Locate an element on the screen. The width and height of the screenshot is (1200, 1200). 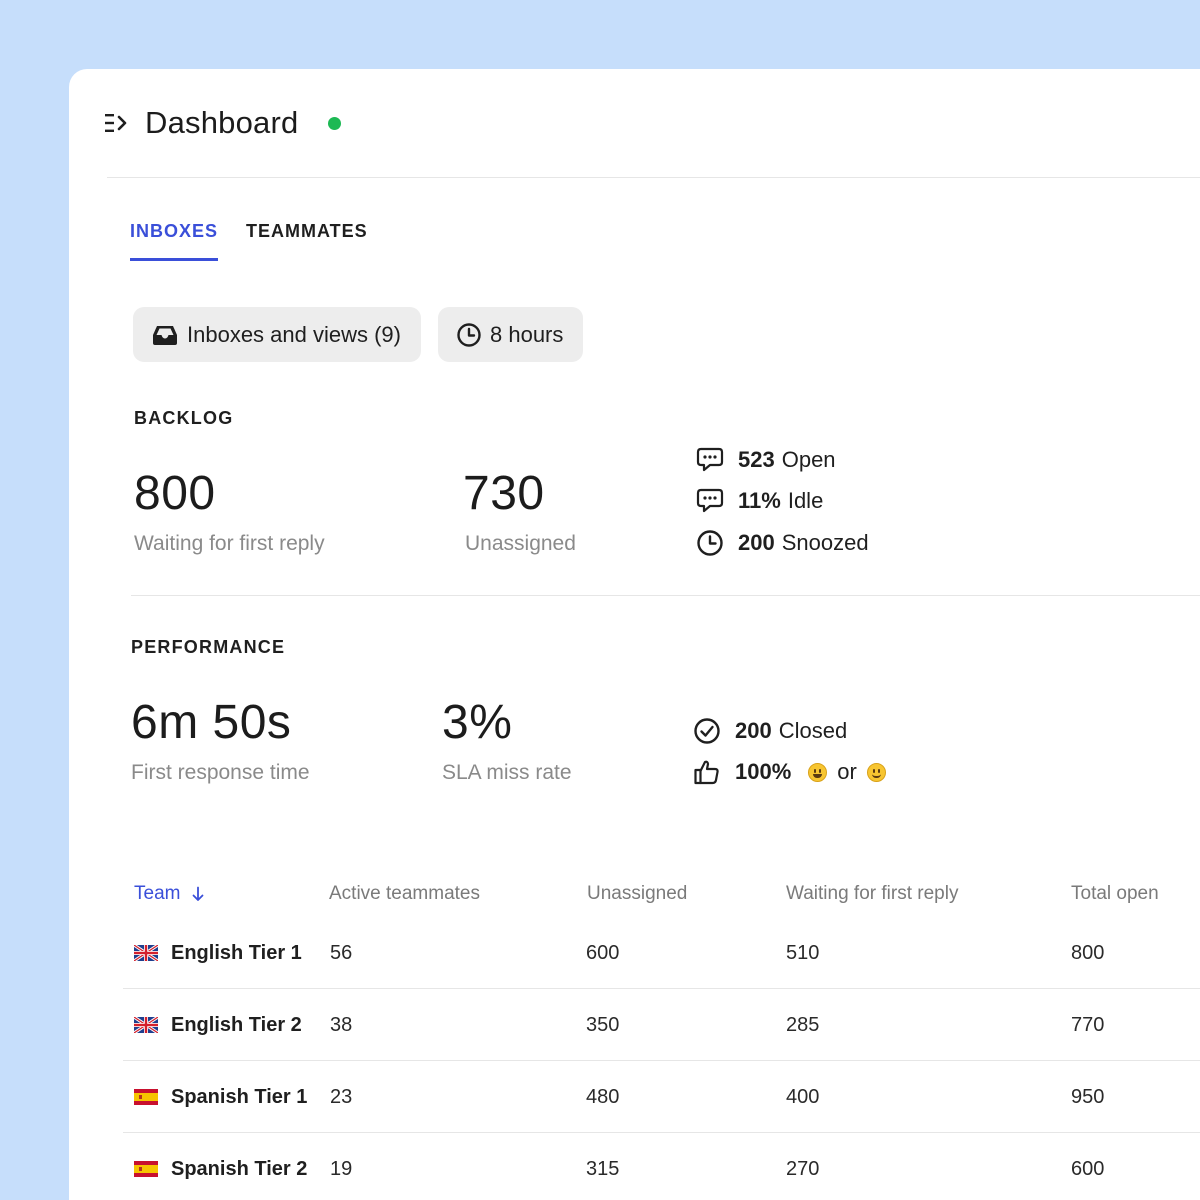
active-teammates-cell: 38 is located at coordinates (341, 1024).